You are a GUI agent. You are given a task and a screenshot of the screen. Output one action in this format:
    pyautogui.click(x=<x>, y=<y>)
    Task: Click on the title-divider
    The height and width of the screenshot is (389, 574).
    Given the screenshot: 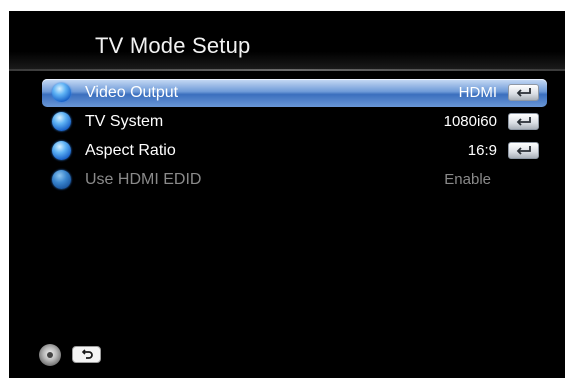 What is the action you would take?
    pyautogui.click(x=287, y=70)
    